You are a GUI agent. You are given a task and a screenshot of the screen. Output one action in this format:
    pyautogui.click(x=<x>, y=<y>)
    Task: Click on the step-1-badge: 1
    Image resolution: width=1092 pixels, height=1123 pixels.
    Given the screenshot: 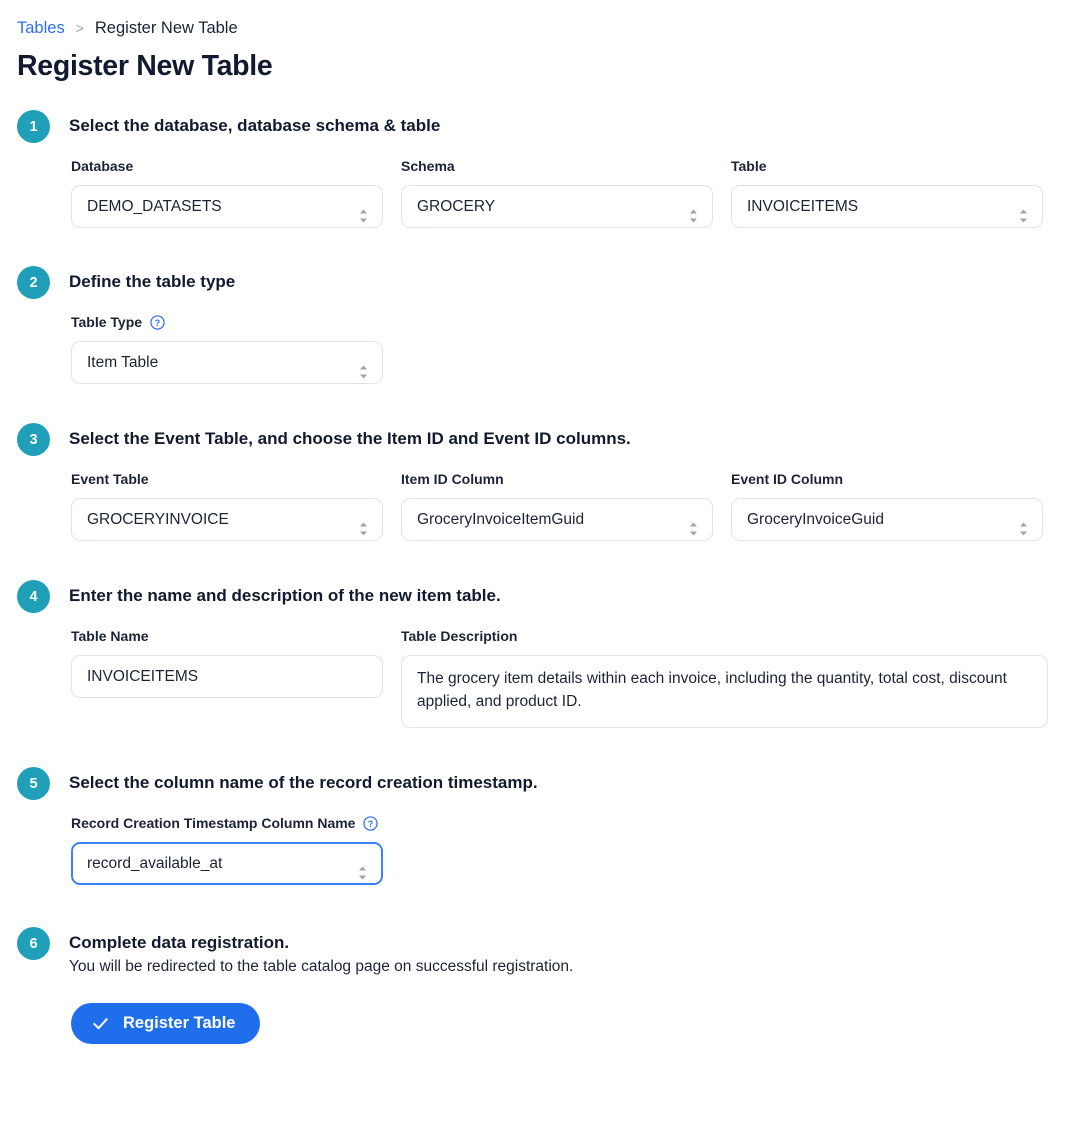 What is the action you would take?
    pyautogui.click(x=33, y=126)
    